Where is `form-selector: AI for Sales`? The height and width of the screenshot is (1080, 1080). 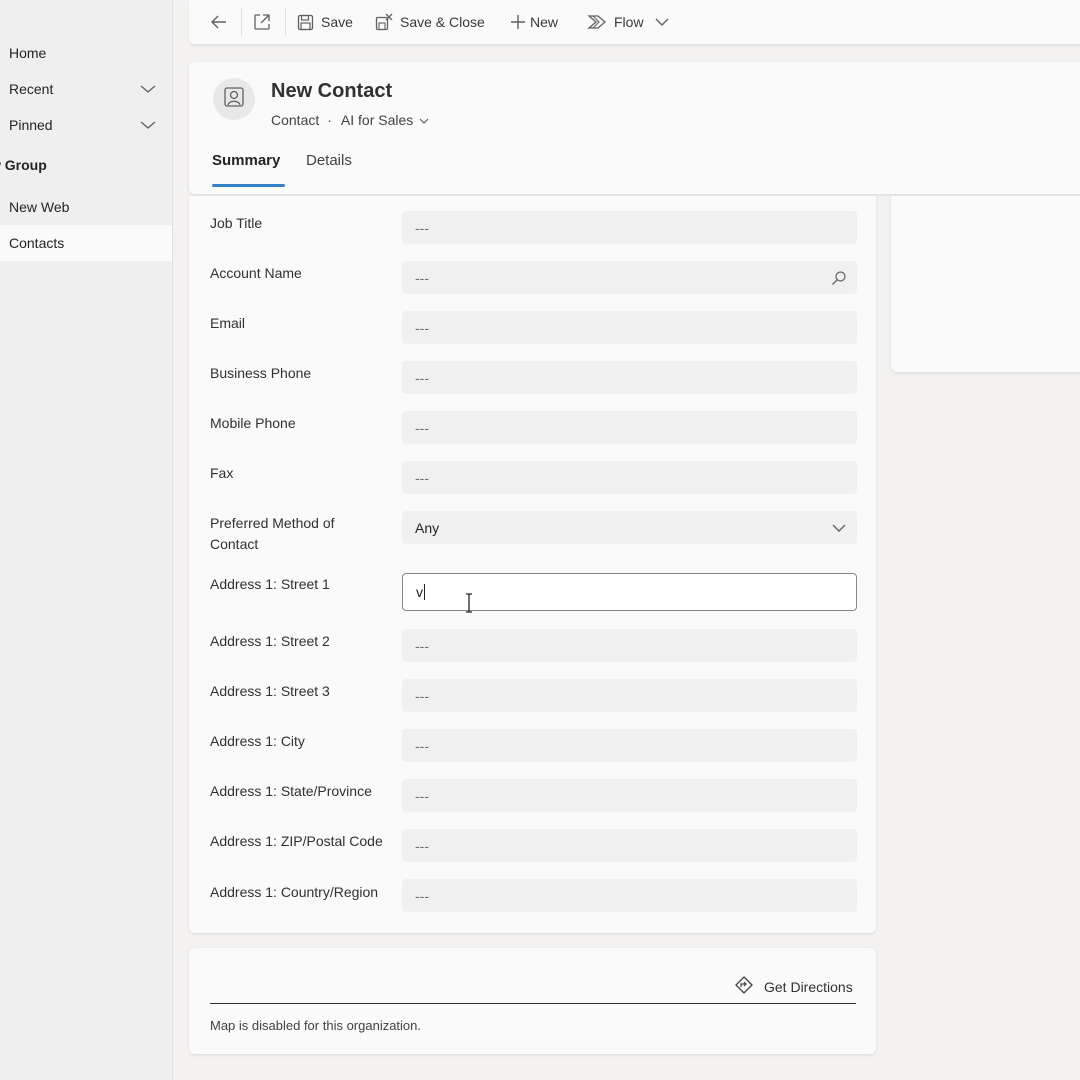 form-selector: AI for Sales is located at coordinates (385, 120).